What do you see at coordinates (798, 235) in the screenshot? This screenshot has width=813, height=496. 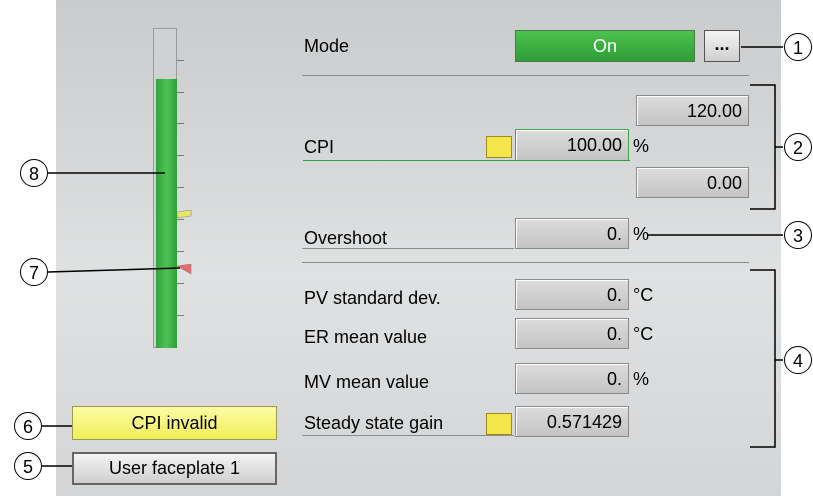 I see `callout-3: 3` at bounding box center [798, 235].